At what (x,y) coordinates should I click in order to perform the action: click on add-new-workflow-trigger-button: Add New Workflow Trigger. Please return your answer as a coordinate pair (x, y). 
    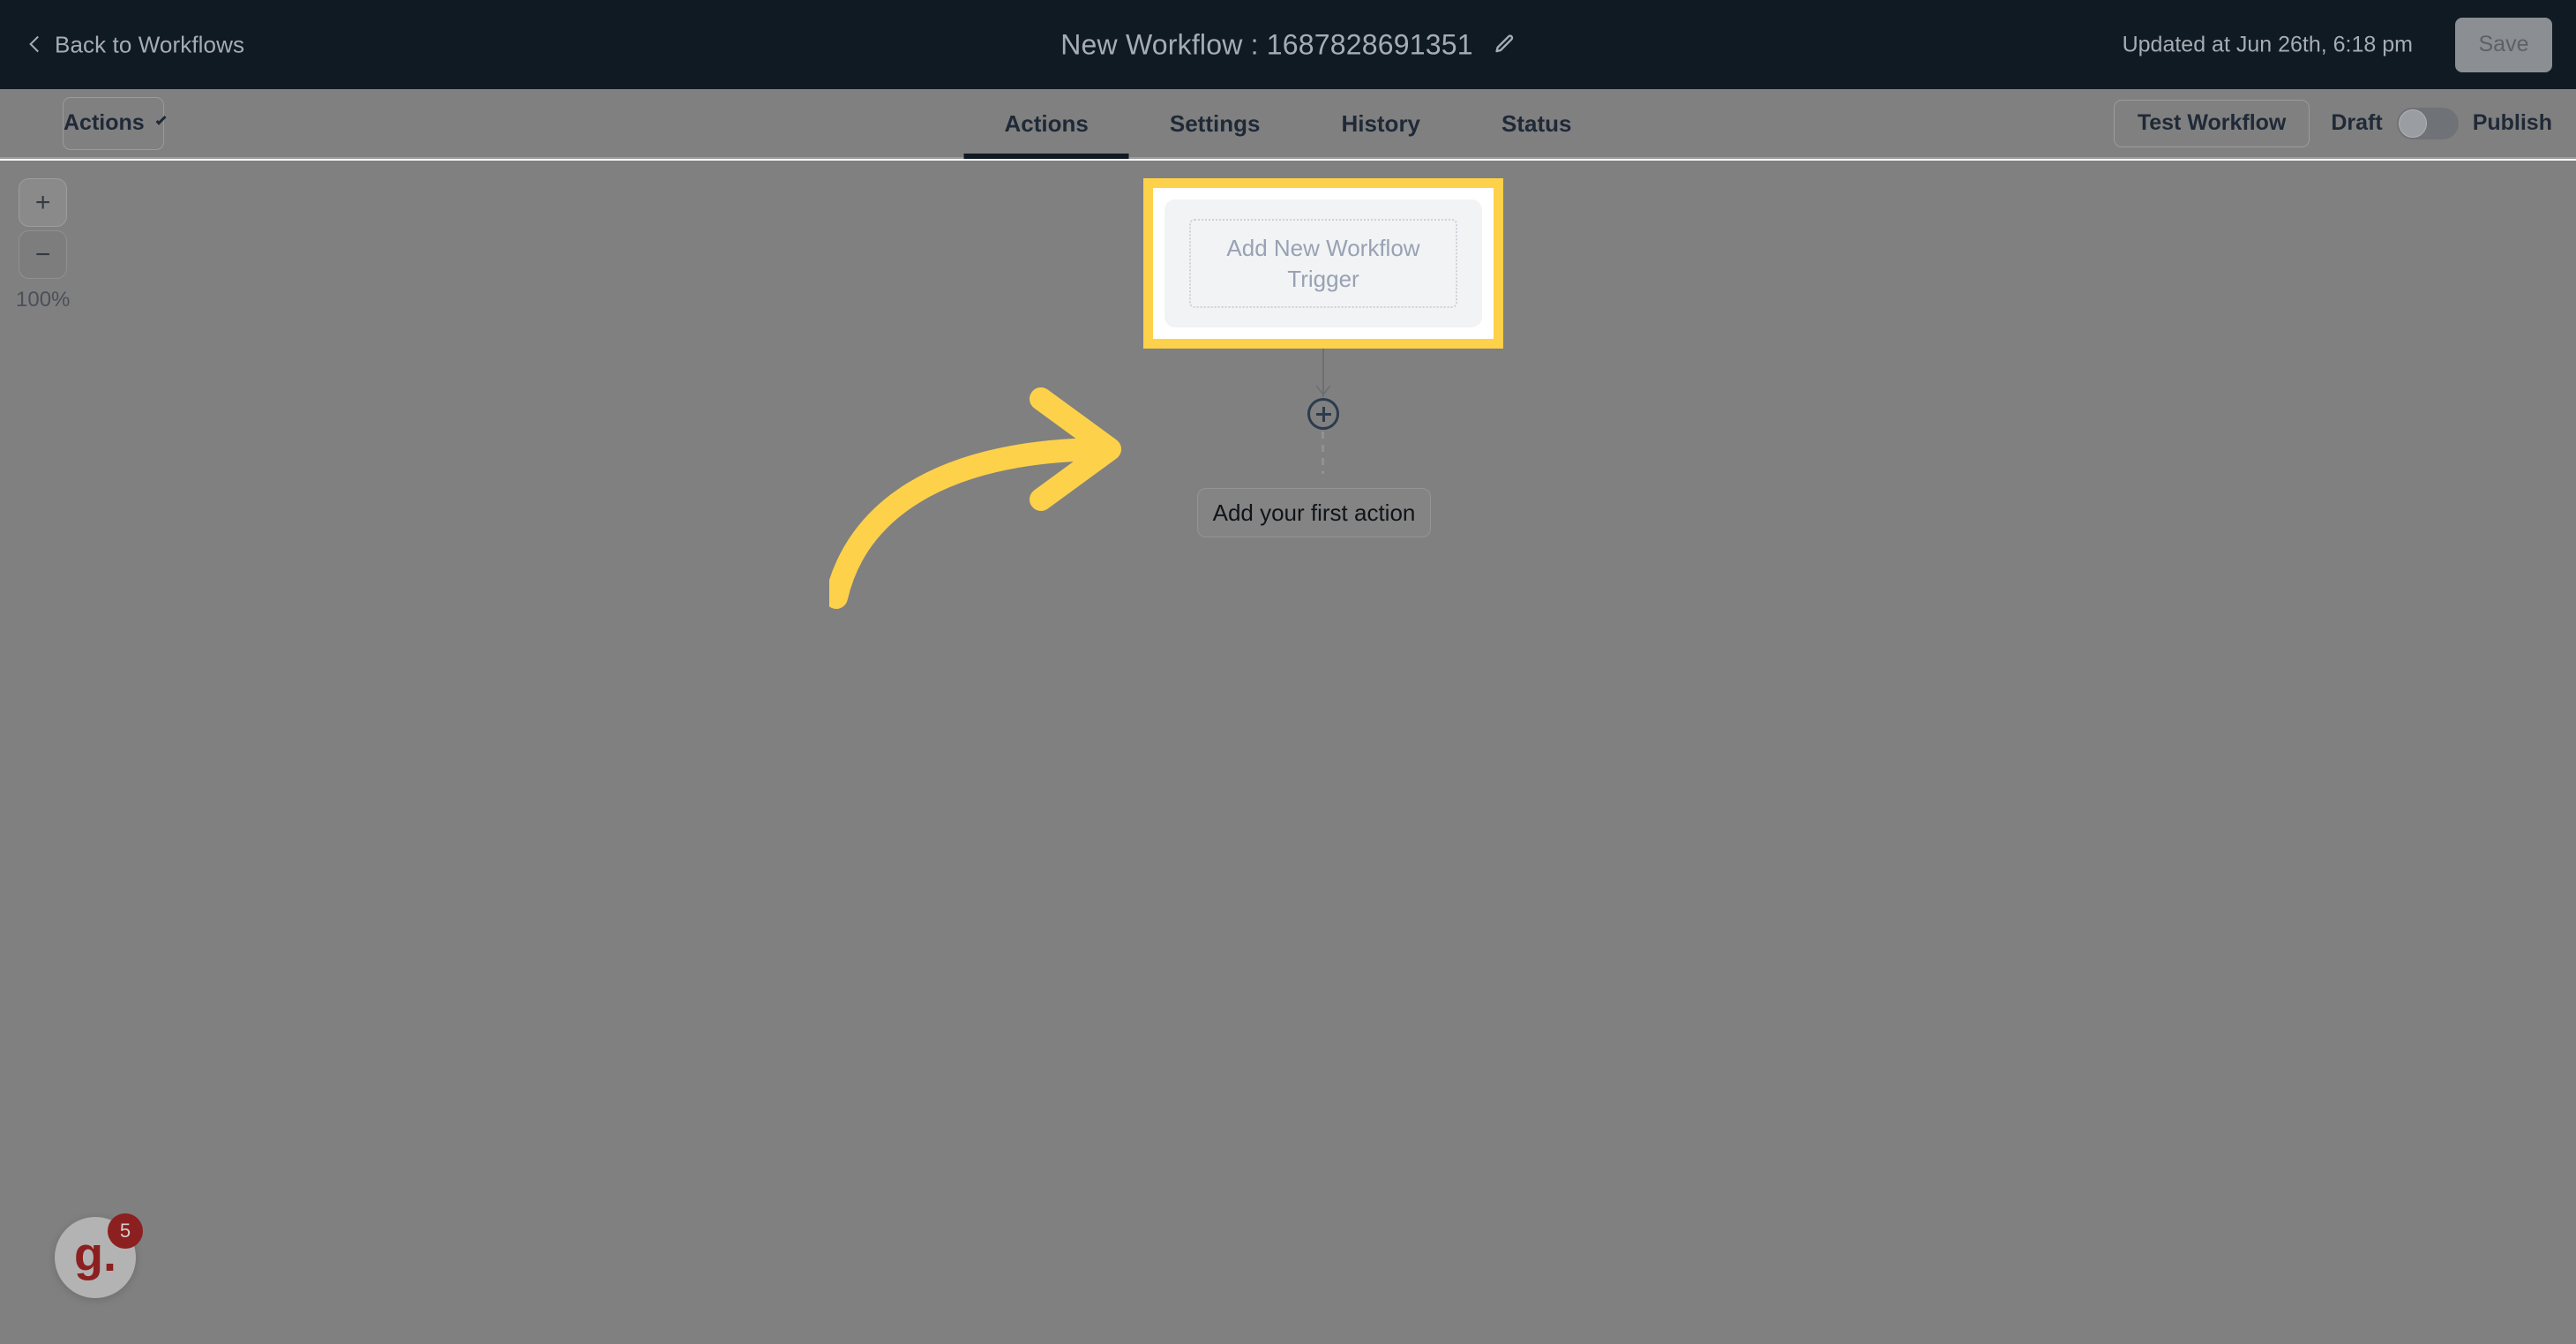
    Looking at the image, I should click on (1323, 263).